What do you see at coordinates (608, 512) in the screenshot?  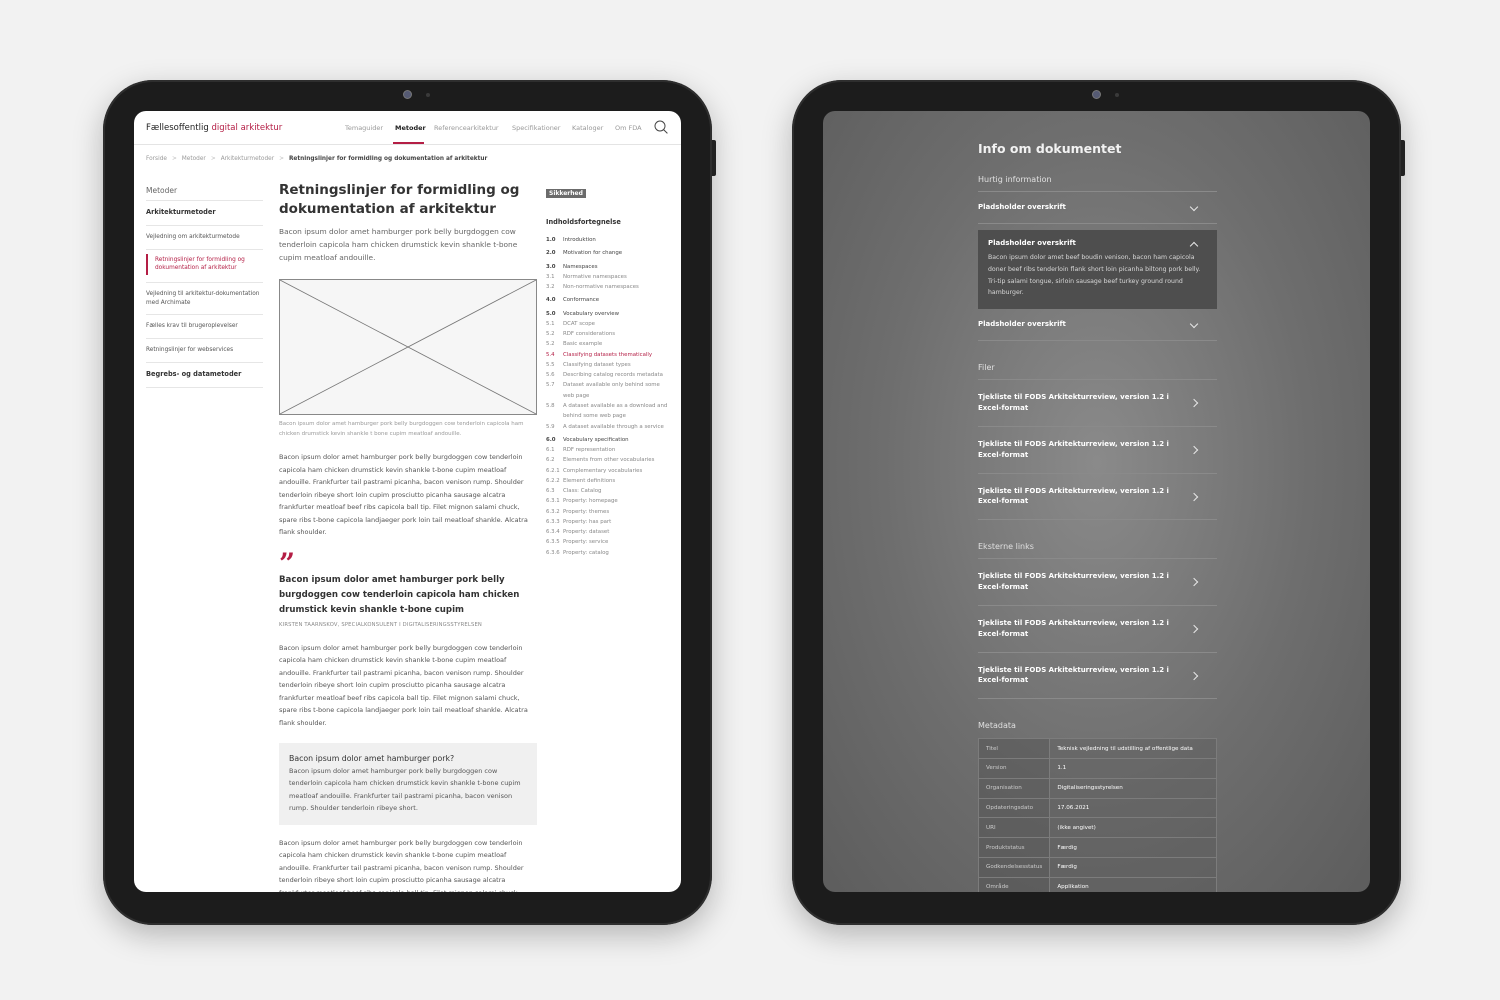 I see `toc-item: 6.3.2 Property: themes` at bounding box center [608, 512].